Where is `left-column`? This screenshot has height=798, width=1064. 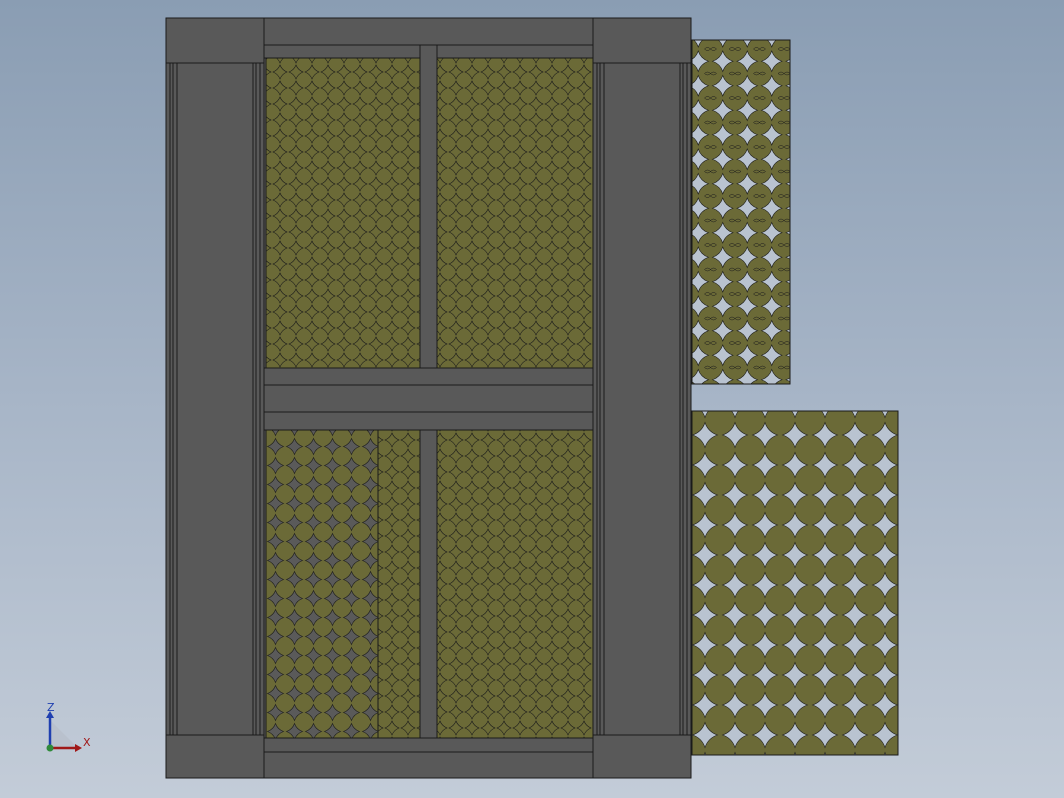 left-column is located at coordinates (215, 399).